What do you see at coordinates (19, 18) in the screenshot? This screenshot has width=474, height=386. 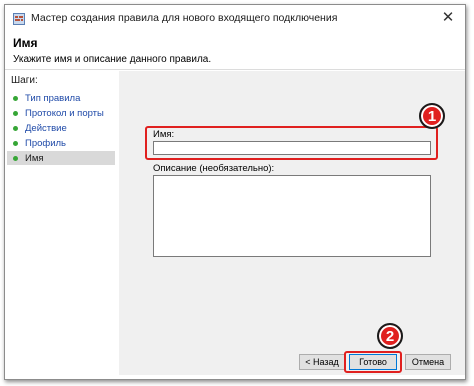 I see `firewall-icon` at bounding box center [19, 18].